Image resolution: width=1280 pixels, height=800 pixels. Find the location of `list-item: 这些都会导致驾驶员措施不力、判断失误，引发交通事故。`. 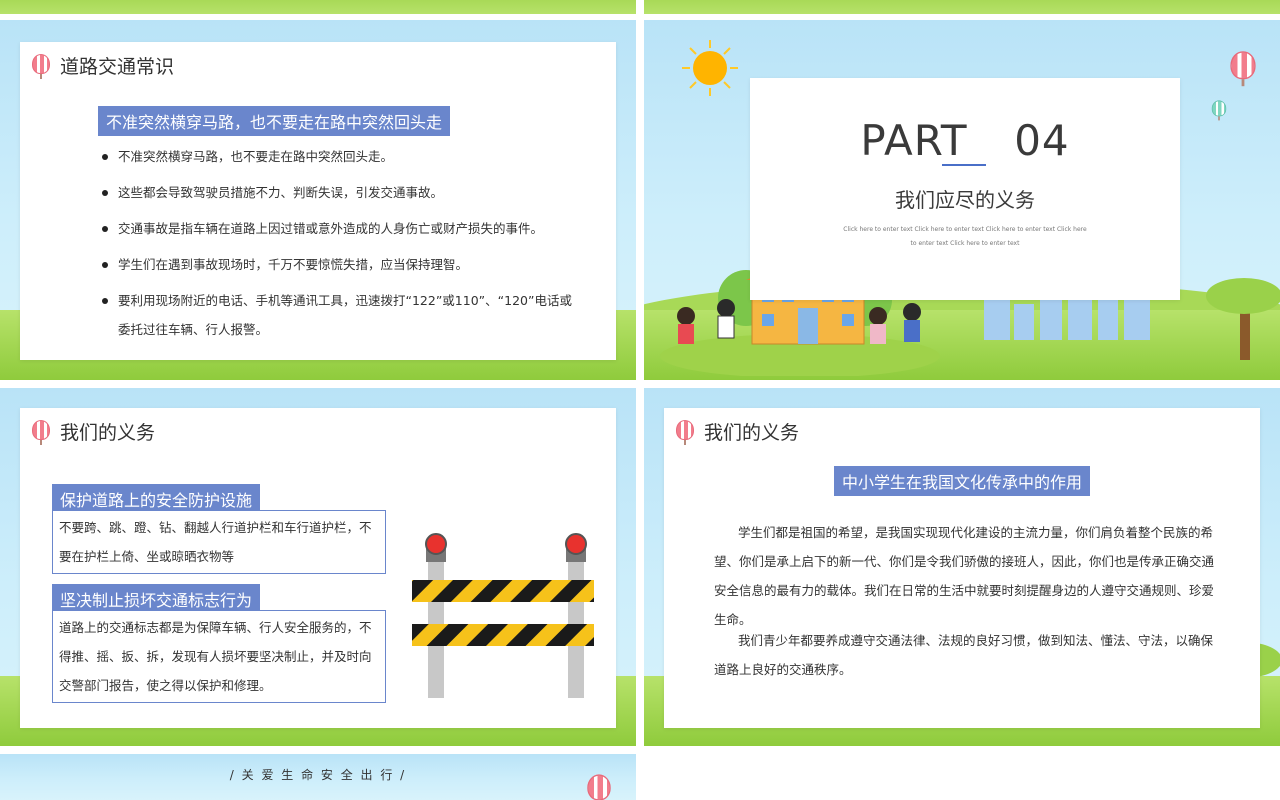

list-item: 这些都会导致驾驶员措施不力、判断失误，引发交通事故。 is located at coordinates (337, 192).